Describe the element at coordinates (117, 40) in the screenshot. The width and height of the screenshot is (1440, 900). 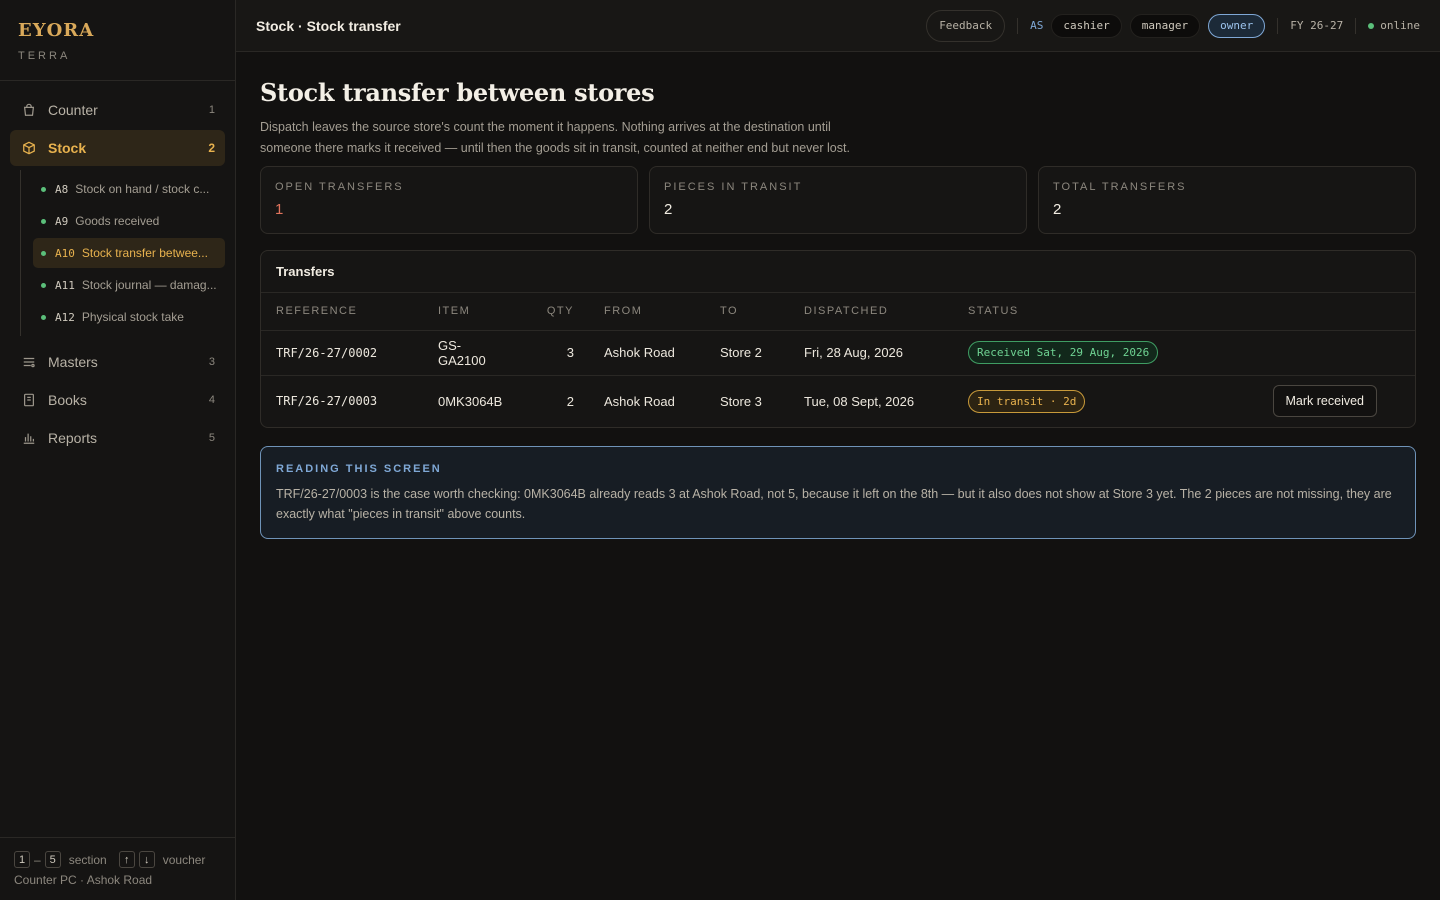
I see `brand: EYORA TERRA` at that location.